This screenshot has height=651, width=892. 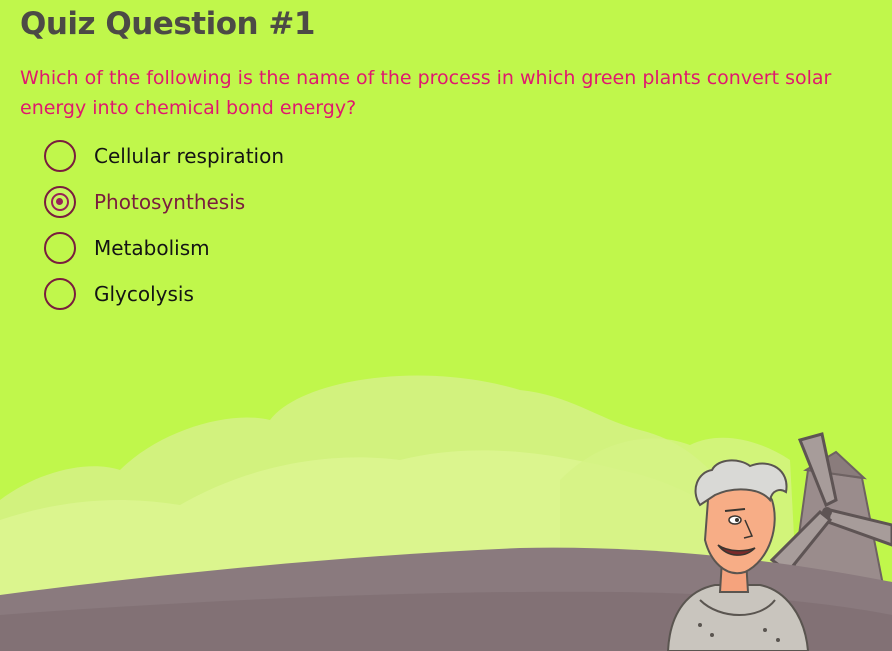 I want to click on option-label: Photosynthesis, so click(x=169, y=202).